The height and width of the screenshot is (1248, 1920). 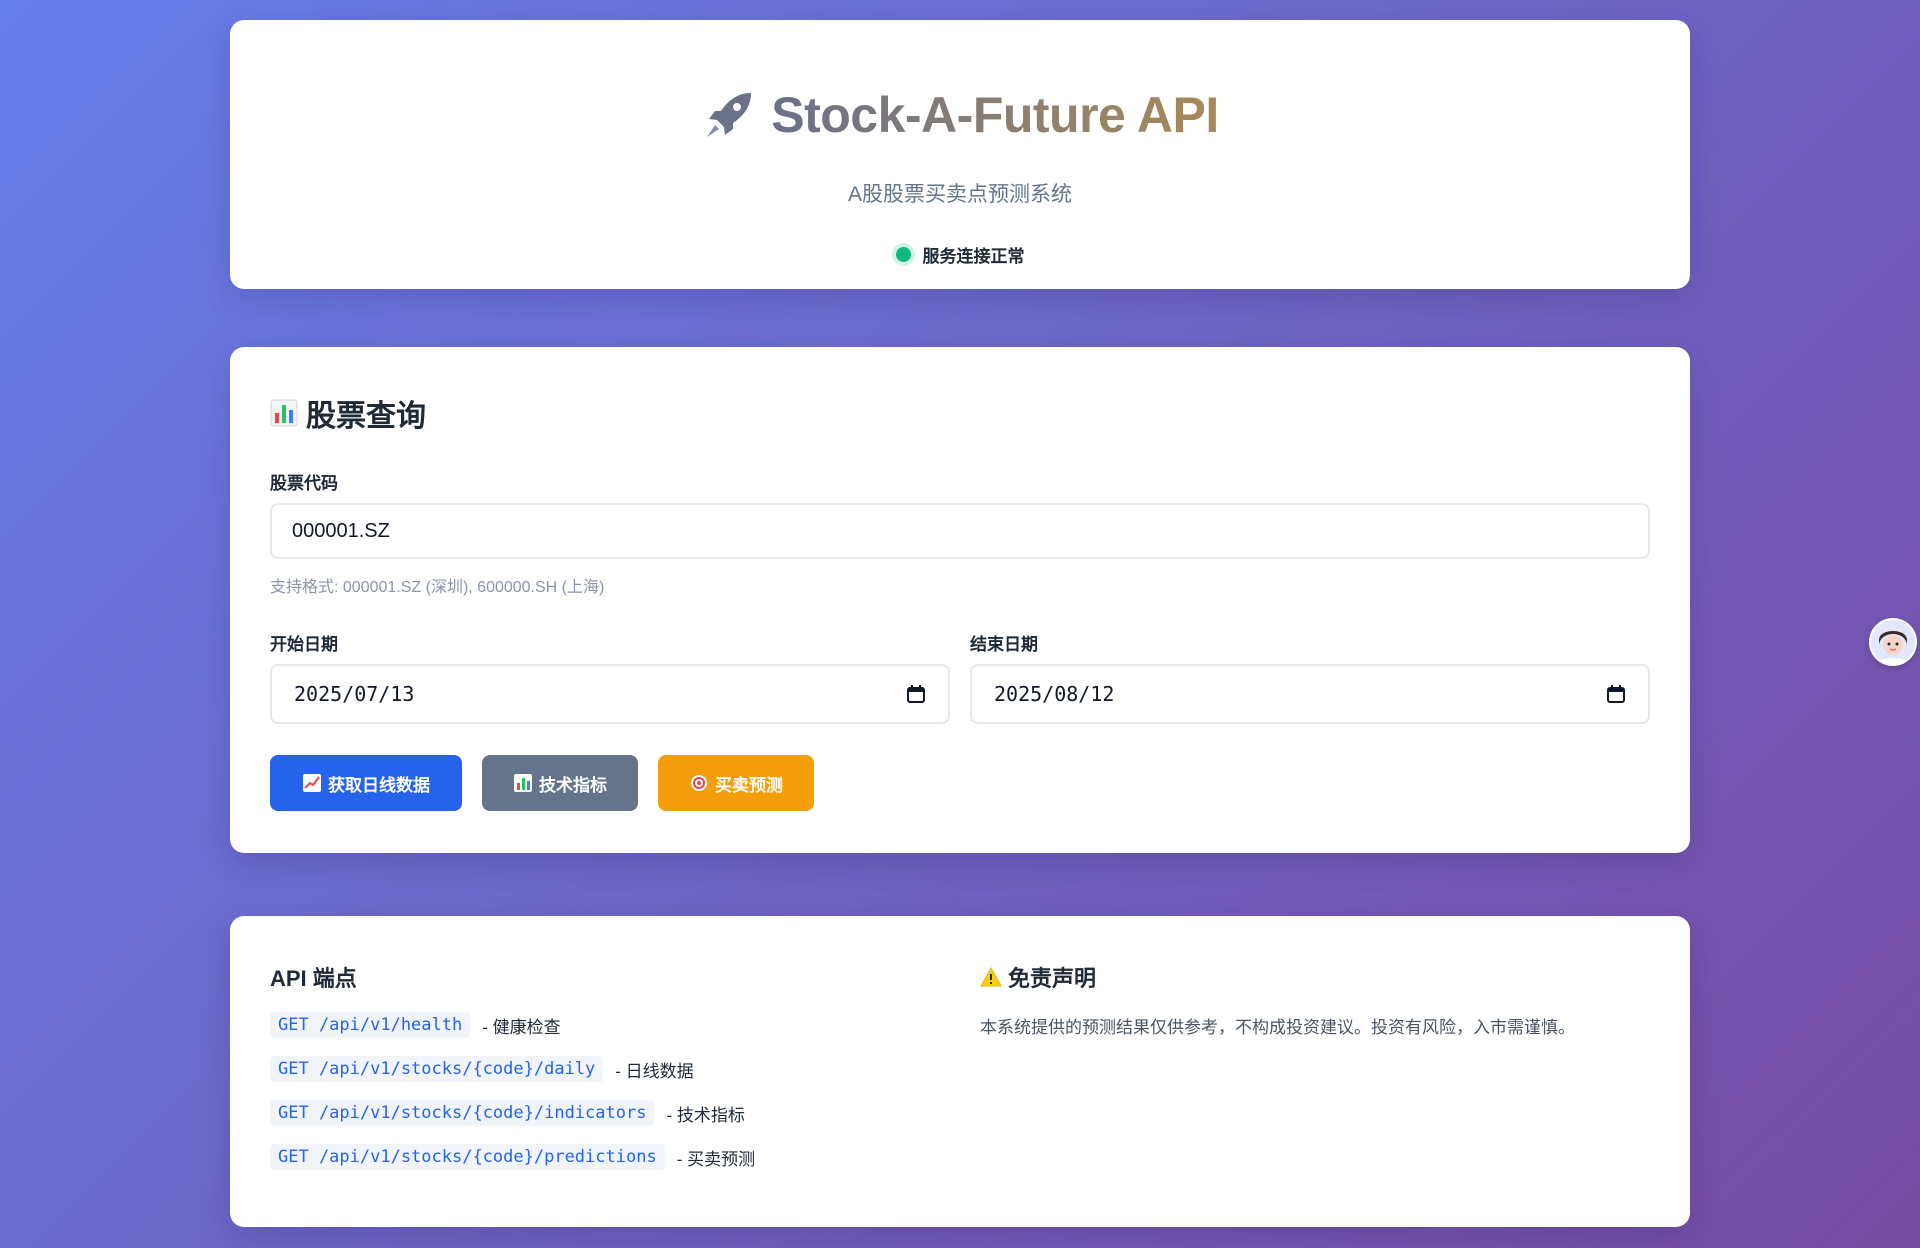 I want to click on app-title: Stock-A-Future API, so click(x=960, y=115).